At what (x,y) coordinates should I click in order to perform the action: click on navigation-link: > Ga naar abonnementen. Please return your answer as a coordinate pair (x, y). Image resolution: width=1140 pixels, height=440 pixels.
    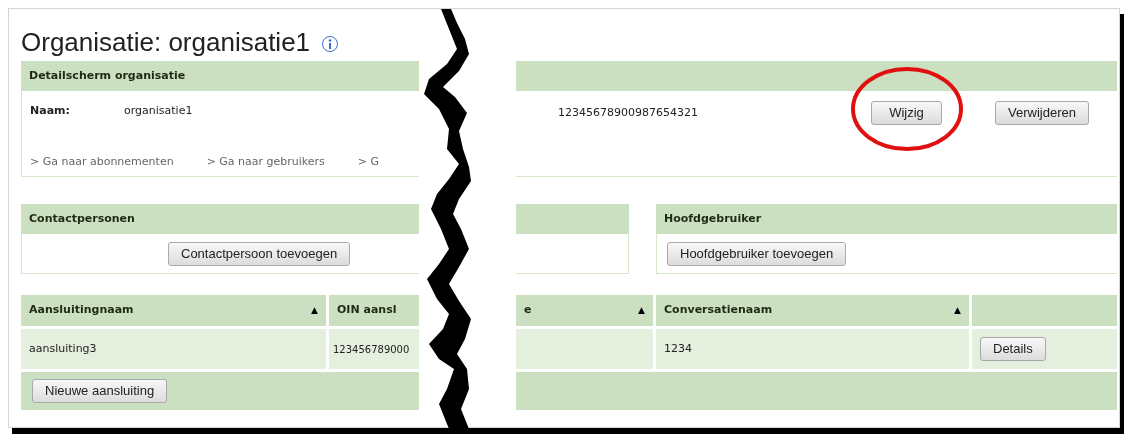
    Looking at the image, I should click on (102, 161).